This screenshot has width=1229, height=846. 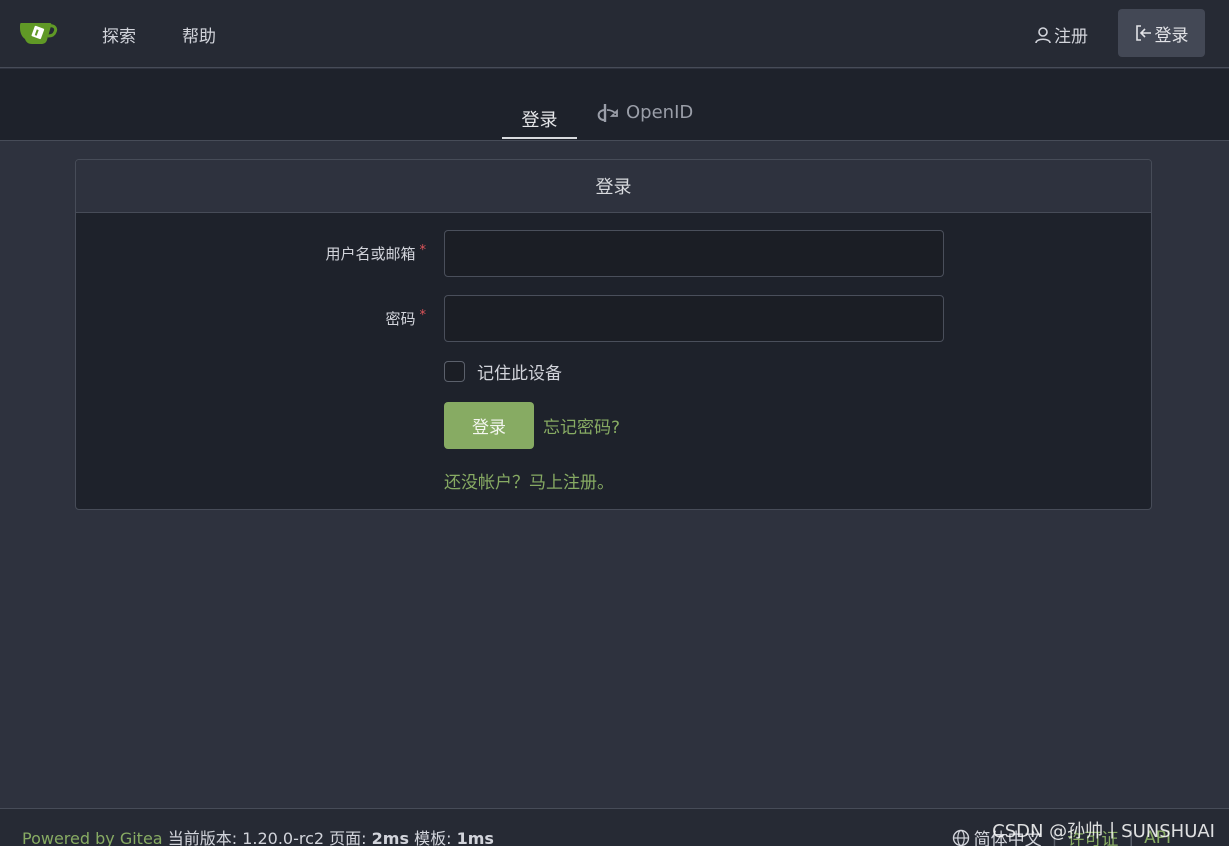 What do you see at coordinates (119, 34) in the screenshot?
I see `nav-explore-link: 探索` at bounding box center [119, 34].